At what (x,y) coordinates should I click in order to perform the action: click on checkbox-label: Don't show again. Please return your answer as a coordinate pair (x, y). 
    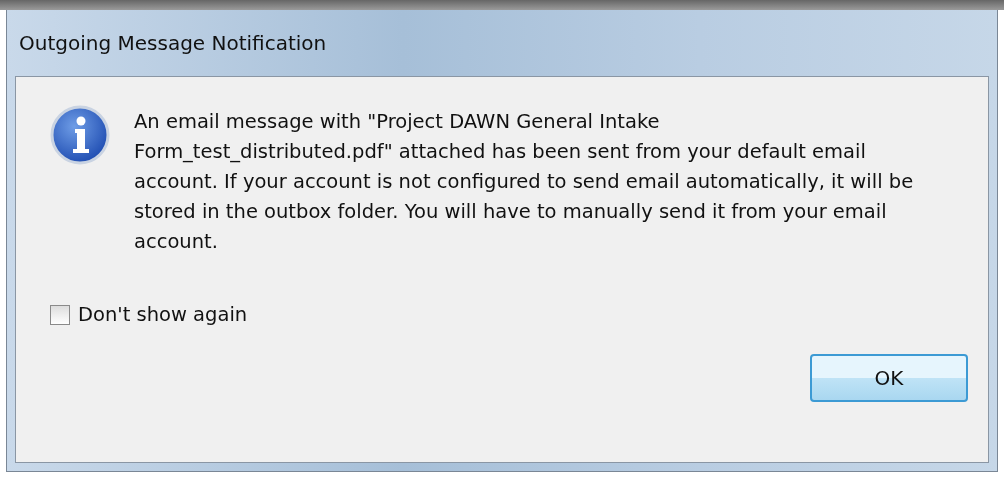
    Looking at the image, I should click on (163, 314).